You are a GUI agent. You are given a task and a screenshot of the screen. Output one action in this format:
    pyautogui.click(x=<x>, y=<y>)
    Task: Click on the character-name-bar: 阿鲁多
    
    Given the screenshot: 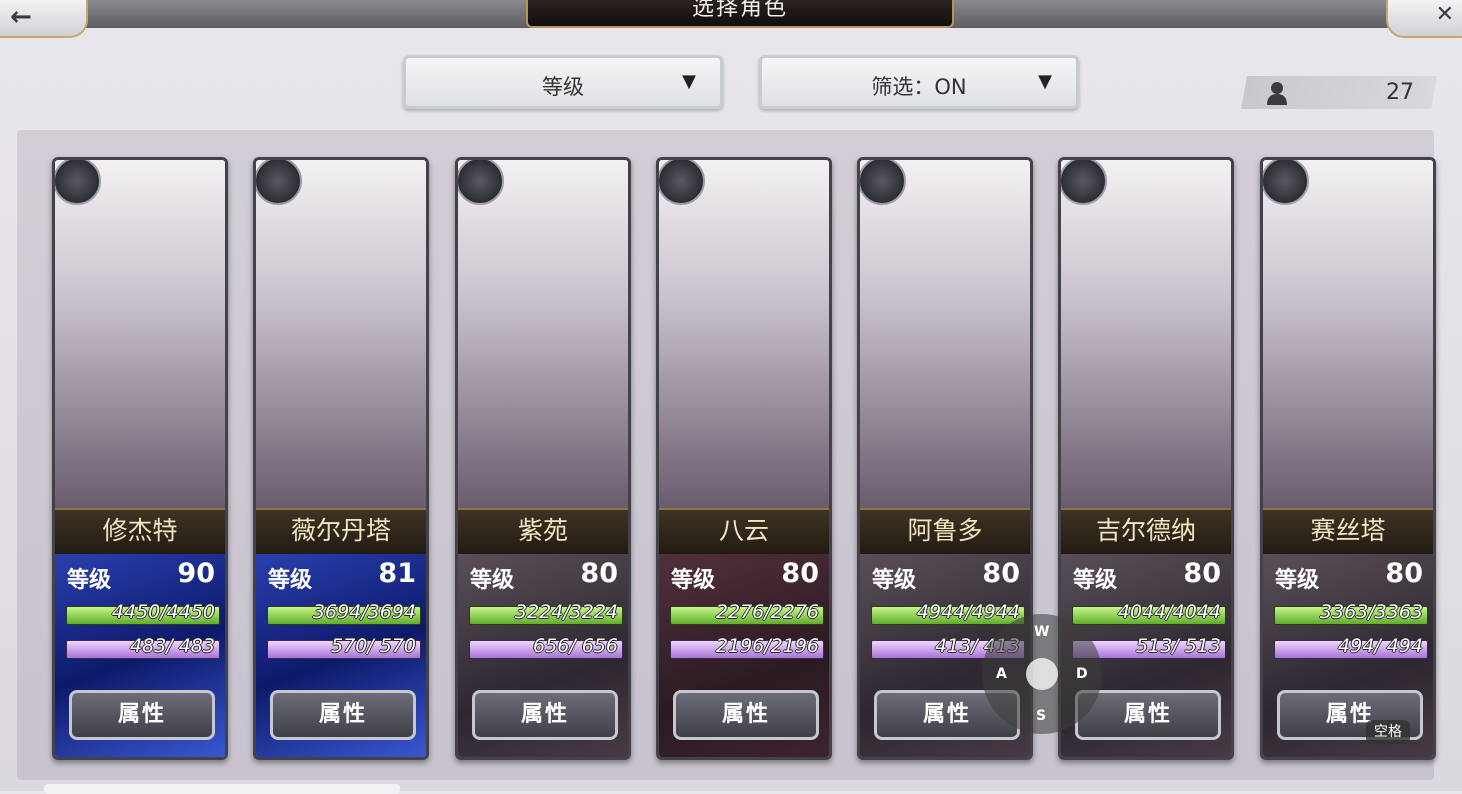 What is the action you would take?
    pyautogui.click(x=945, y=532)
    